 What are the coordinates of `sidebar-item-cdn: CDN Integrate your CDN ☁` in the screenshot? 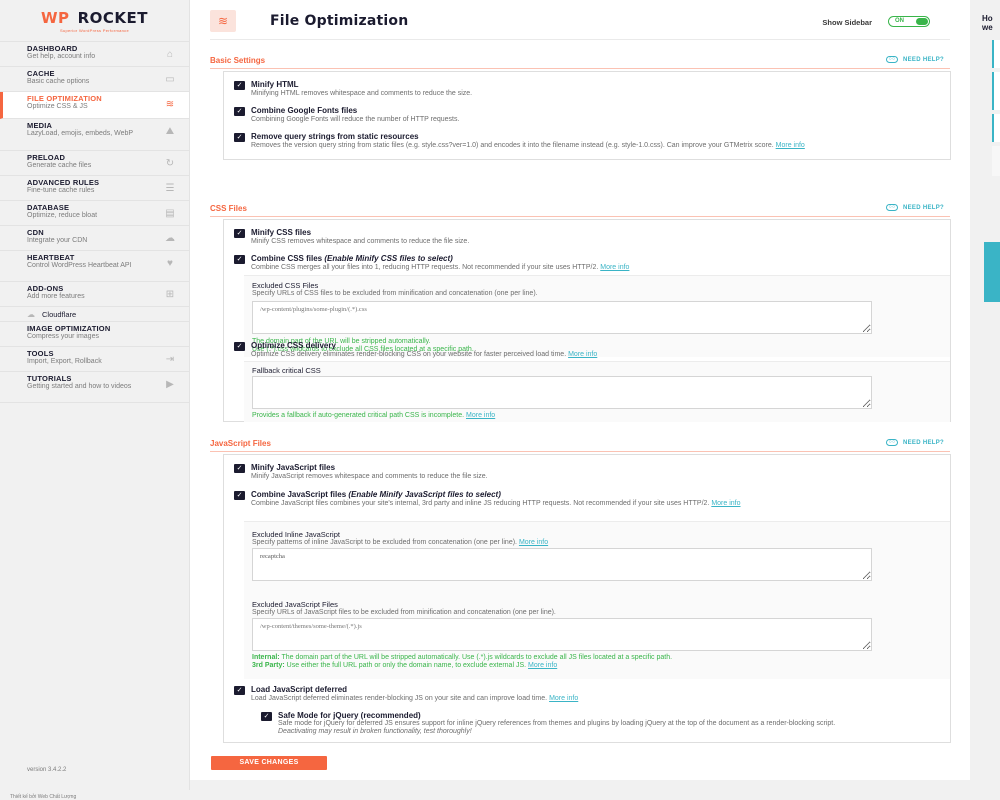 It's located at (94, 238).